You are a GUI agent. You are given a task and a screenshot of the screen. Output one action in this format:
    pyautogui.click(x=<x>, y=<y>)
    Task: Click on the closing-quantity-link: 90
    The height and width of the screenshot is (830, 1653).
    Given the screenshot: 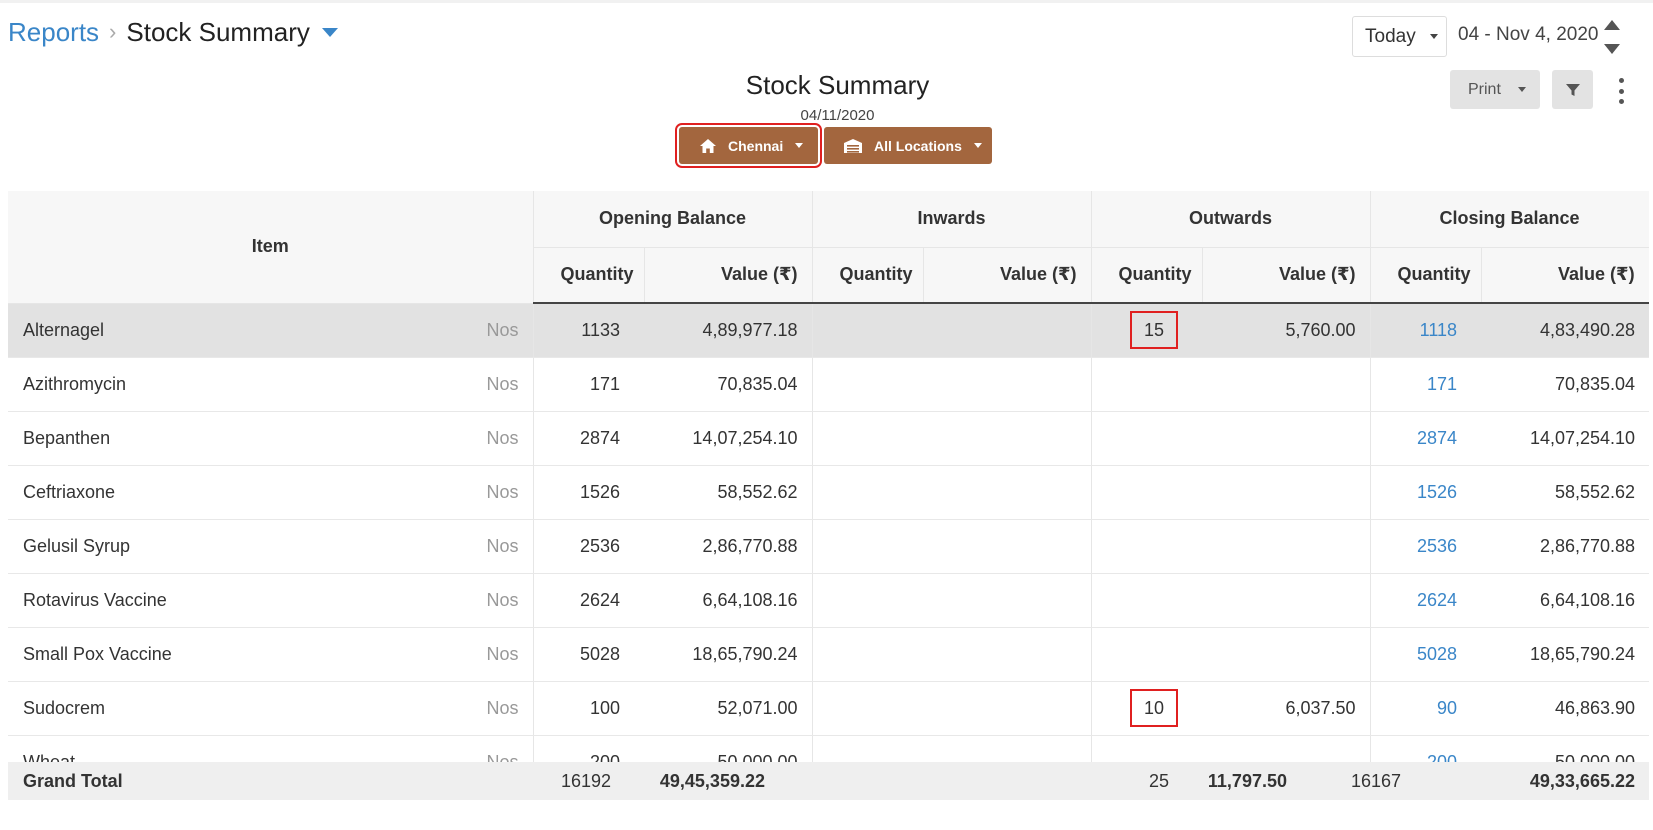 What is the action you would take?
    pyautogui.click(x=1426, y=708)
    